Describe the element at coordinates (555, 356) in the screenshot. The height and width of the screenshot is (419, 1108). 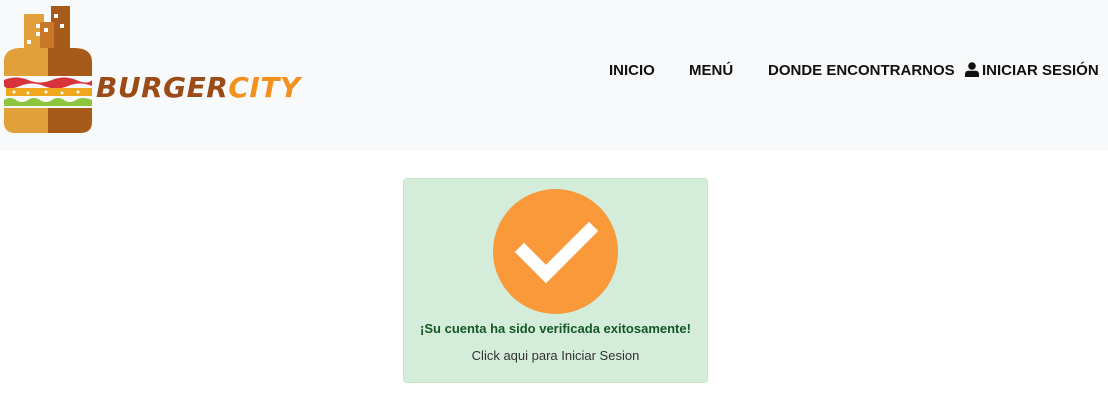
I see `login-link: Click aqui para Iniciar Sesion` at that location.